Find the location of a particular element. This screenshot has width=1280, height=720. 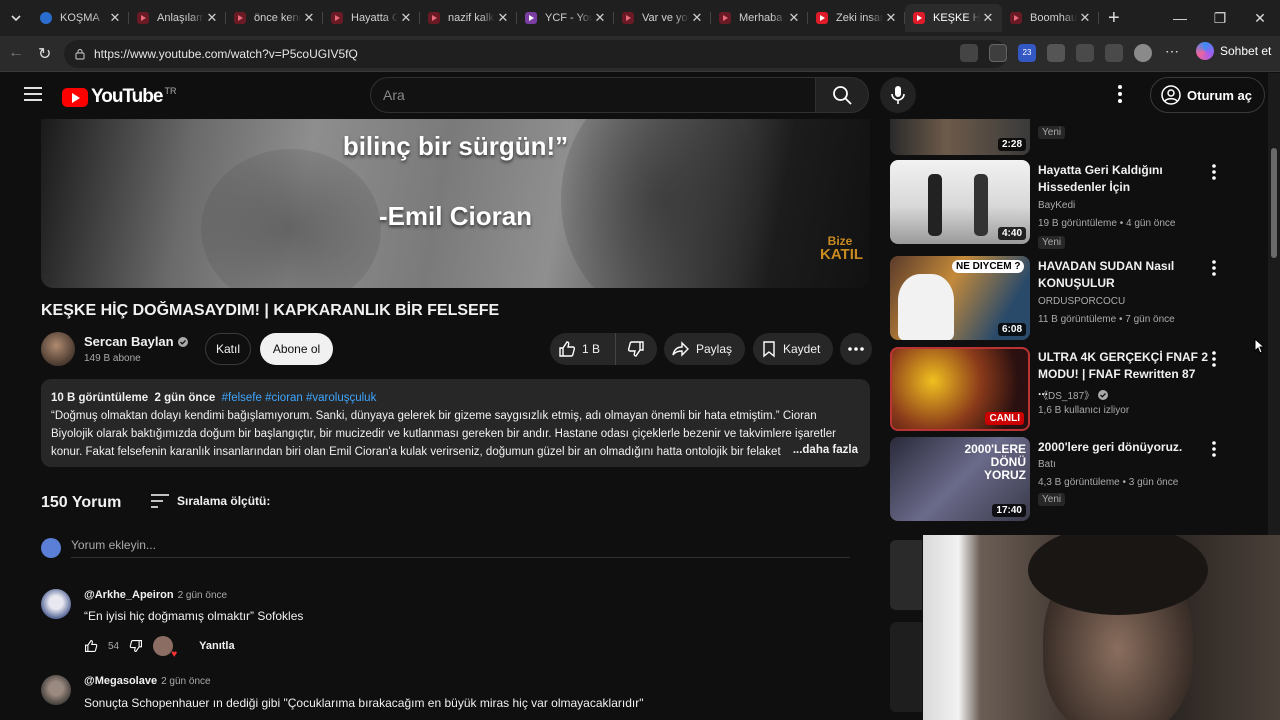

sign-in-button: Oturum aç is located at coordinates (1208, 95).